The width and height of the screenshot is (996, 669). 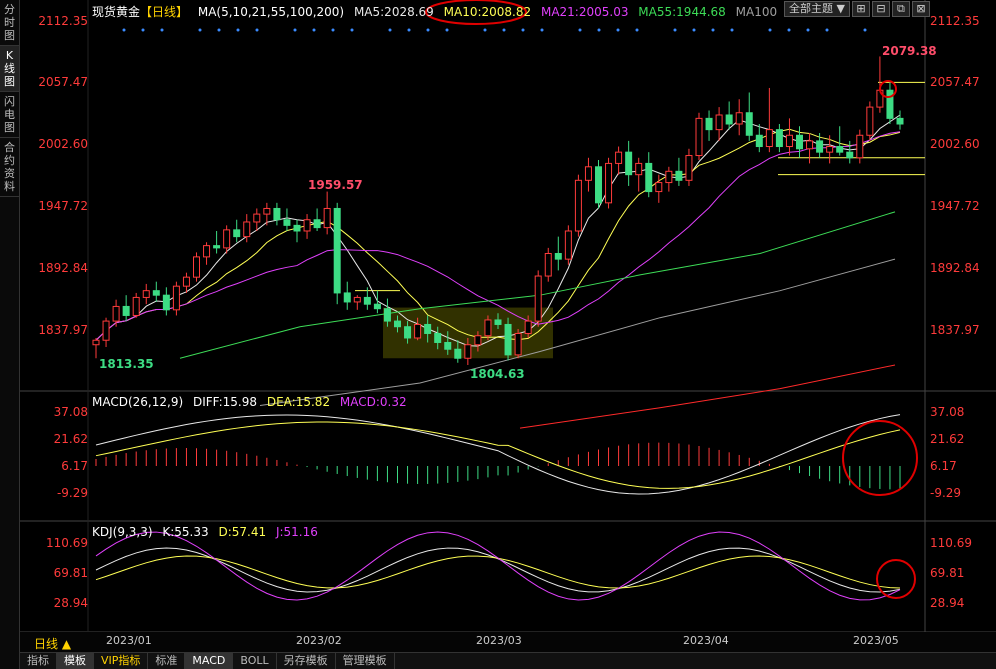 I want to click on kdj-j: J:51.16, so click(x=296, y=532).